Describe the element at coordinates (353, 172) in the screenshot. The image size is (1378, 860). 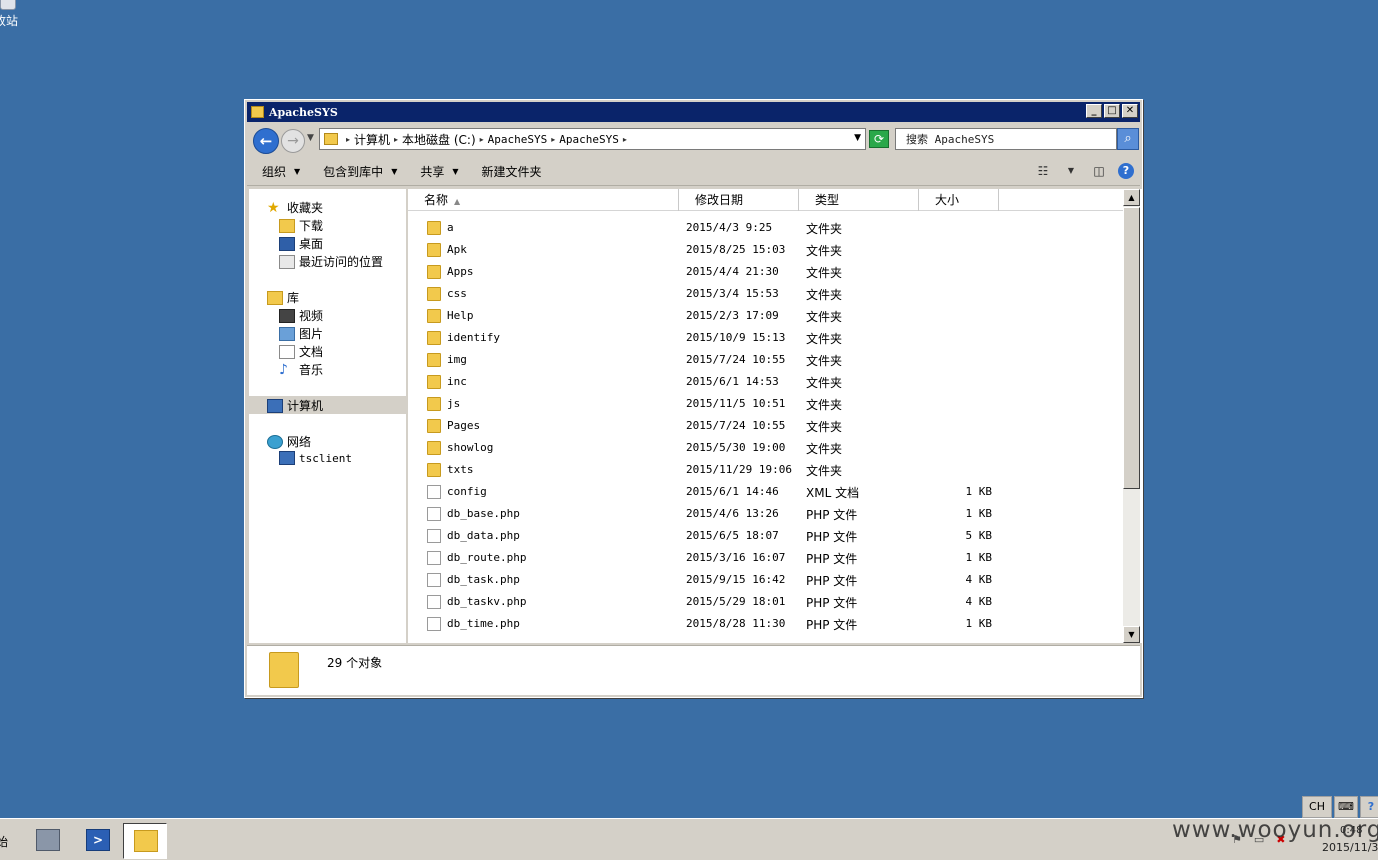
I see `include-library-label: 包含到库中` at that location.